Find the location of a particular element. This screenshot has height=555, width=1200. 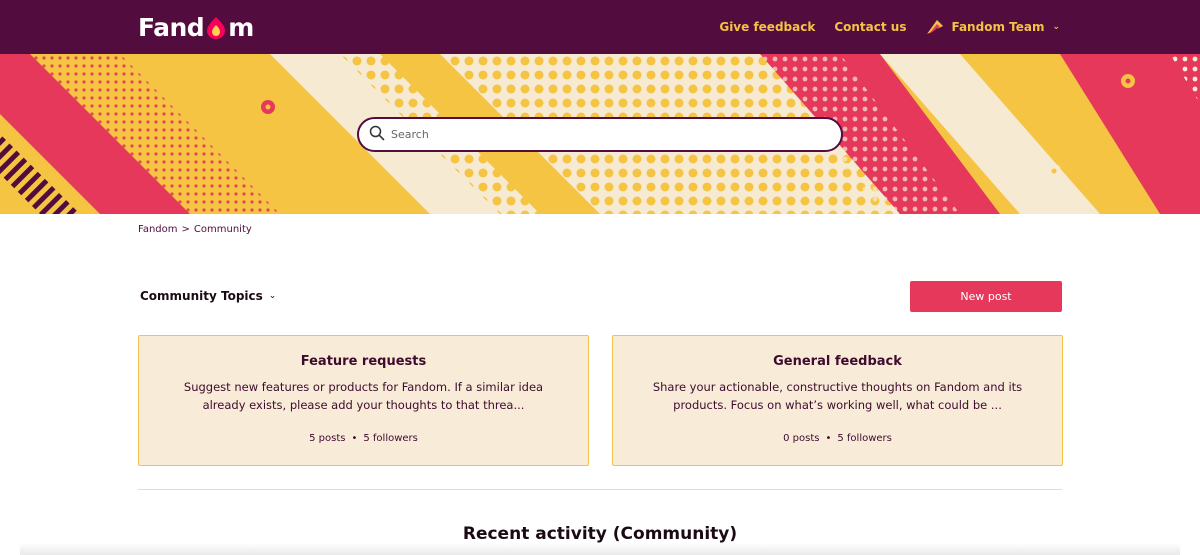

topics-dropdown: Community Topics ⌄ is located at coordinates (208, 296).